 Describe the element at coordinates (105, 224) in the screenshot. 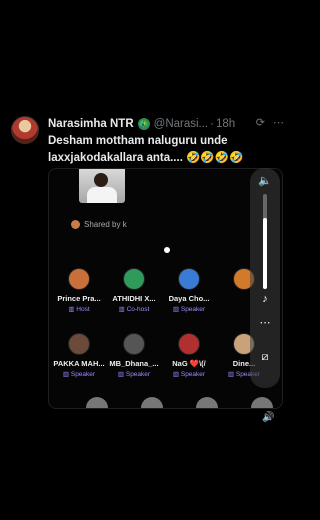

I see `shared-by-text: Shared by k` at that location.